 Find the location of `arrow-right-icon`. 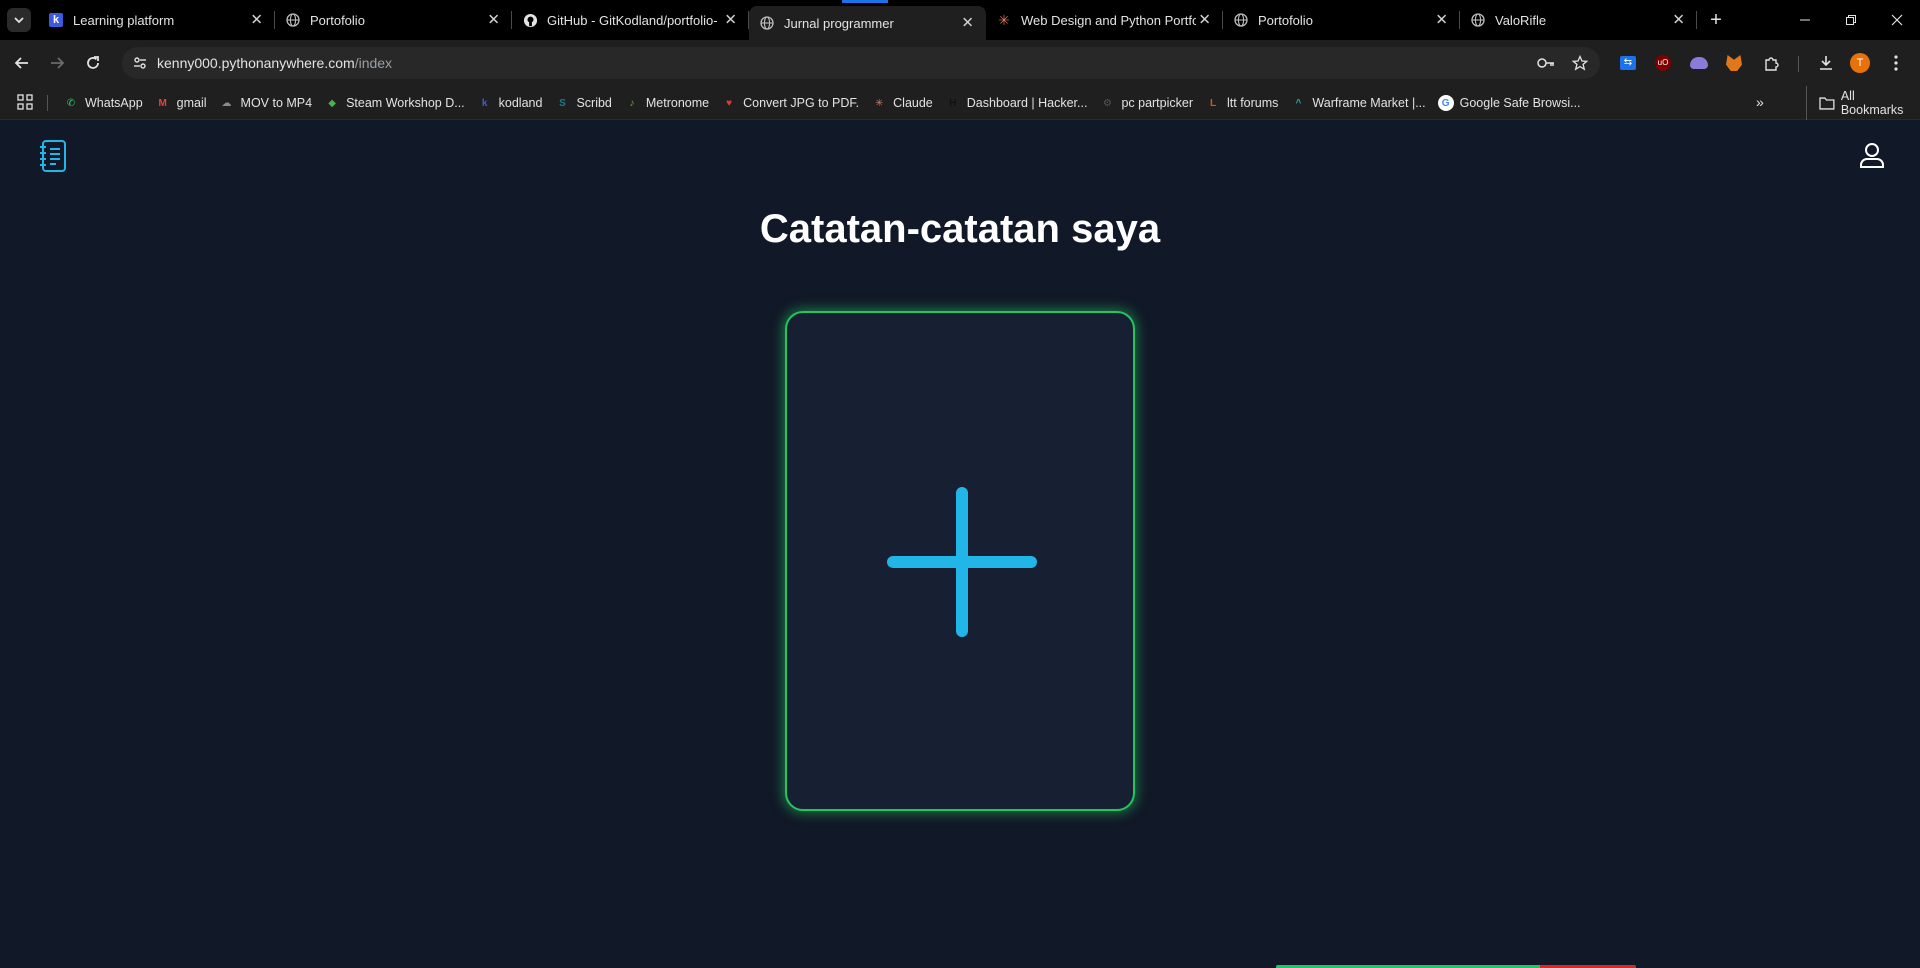

arrow-right-icon is located at coordinates (58, 63).